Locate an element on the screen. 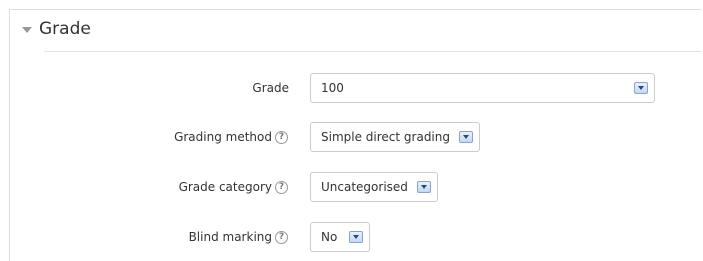 This screenshot has height=261, width=703. grade-category-value: Uncategorised is located at coordinates (364, 187).